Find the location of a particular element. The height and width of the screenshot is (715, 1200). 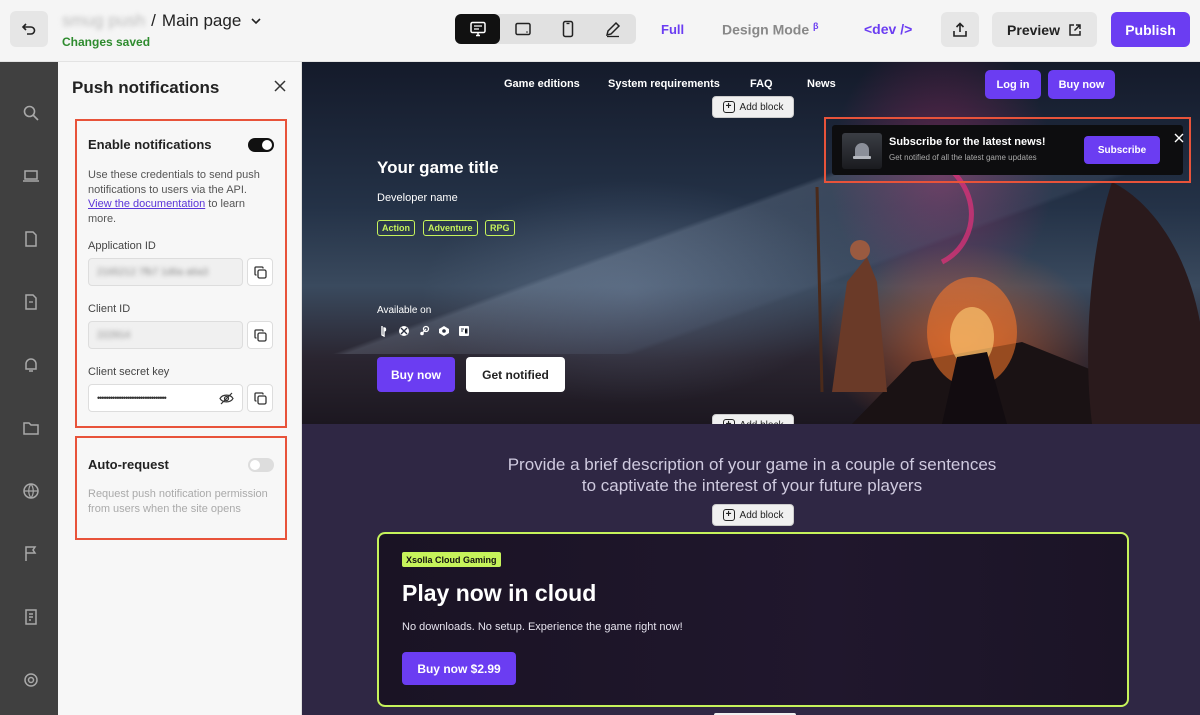

folder-icon is located at coordinates (31, 428).